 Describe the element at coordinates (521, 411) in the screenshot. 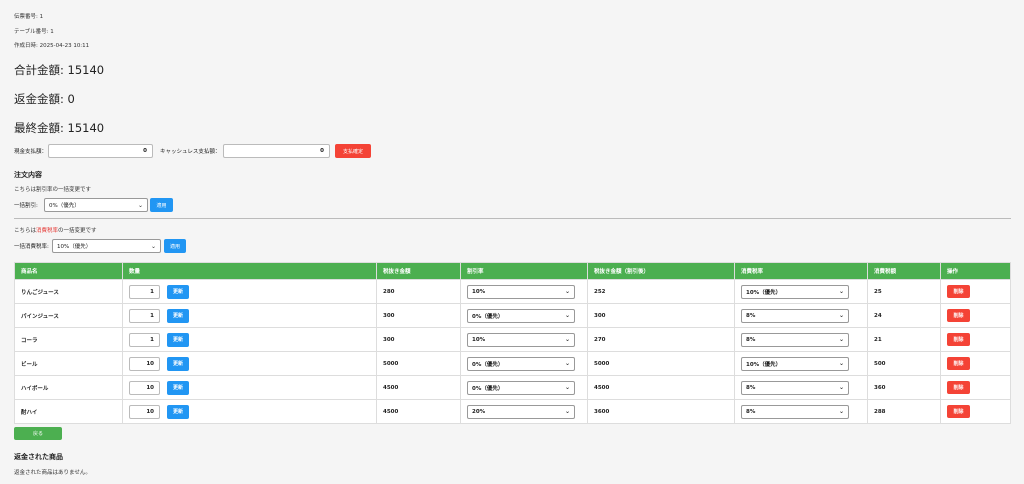

I see `discount-select: 20% ⌄` at that location.